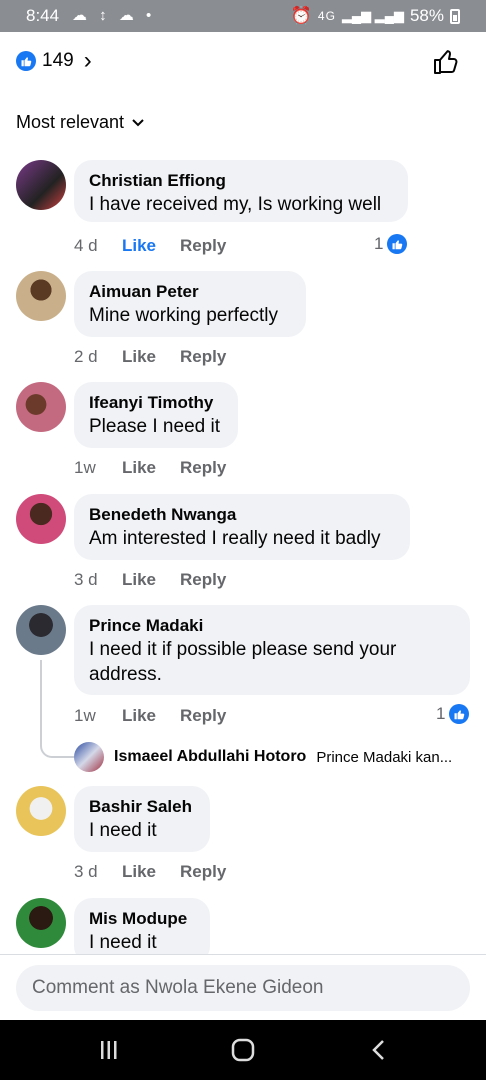  Describe the element at coordinates (241, 181) in the screenshot. I see `commenter-name: Christian Effiong` at that location.